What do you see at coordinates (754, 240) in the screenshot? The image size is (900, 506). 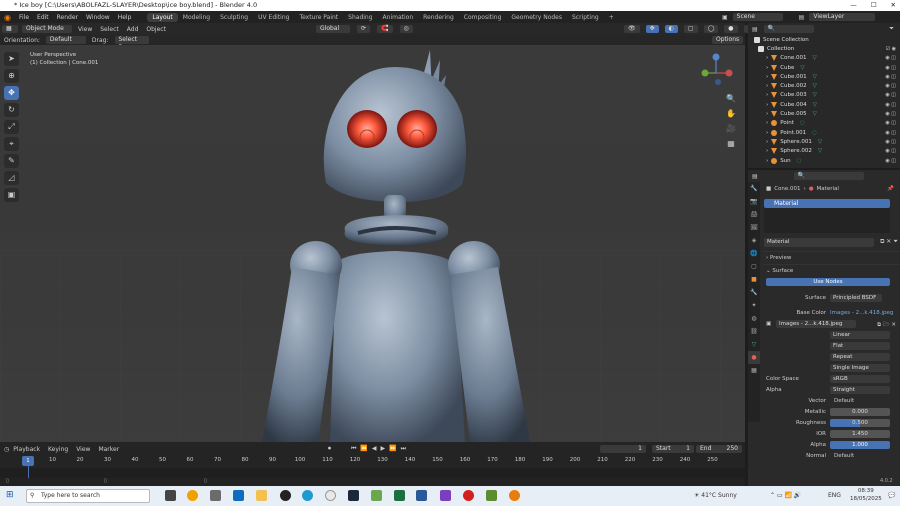 I see `scene-tab-icon: ◈` at bounding box center [754, 240].